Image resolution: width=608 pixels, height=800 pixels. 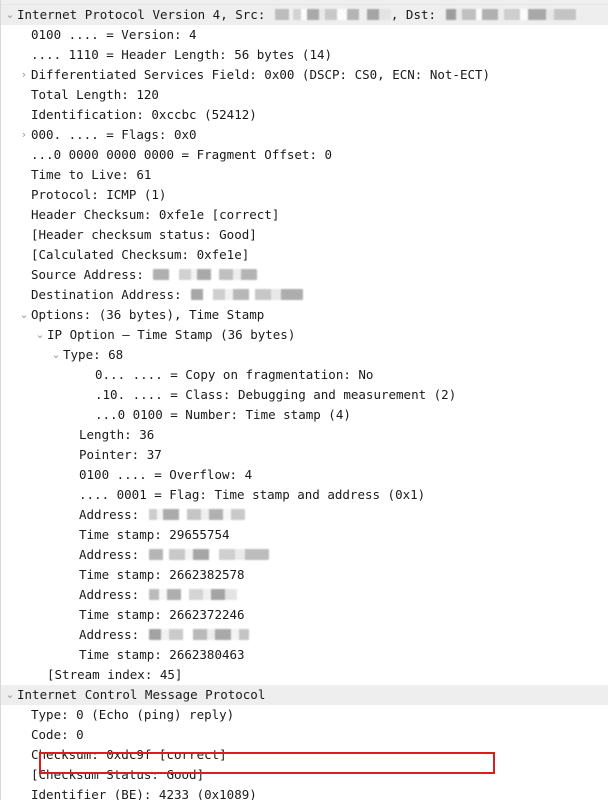 I want to click on detail-row-version: 0100 .... = Version: 4, so click(x=304, y=35).